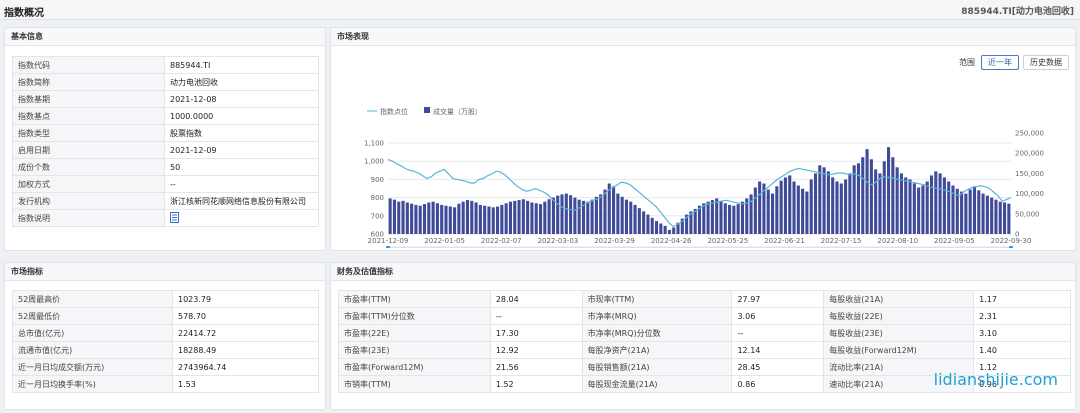  Describe the element at coordinates (241, 99) in the screenshot. I see `basic-info-value: 2021-12-08` at that location.